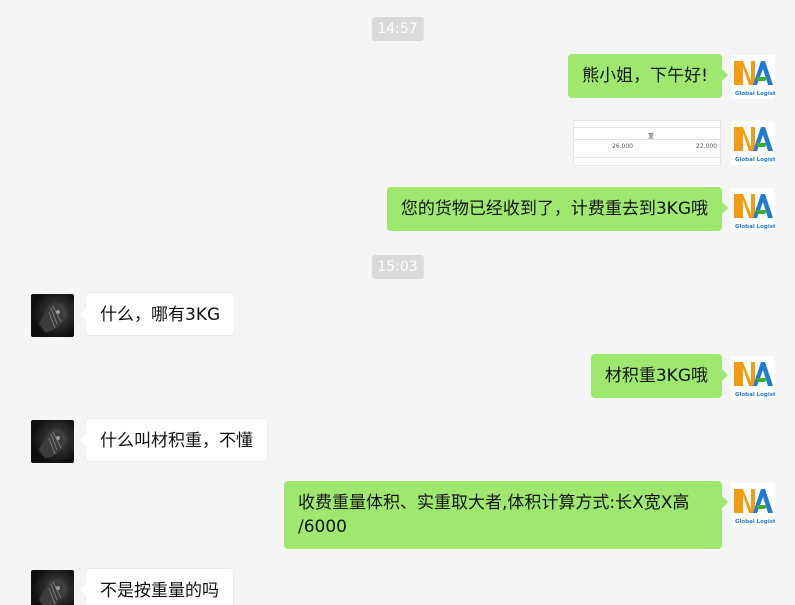 This screenshot has width=795, height=605. I want to click on message-bubble-sent: 材积重3KG哦, so click(659, 376).